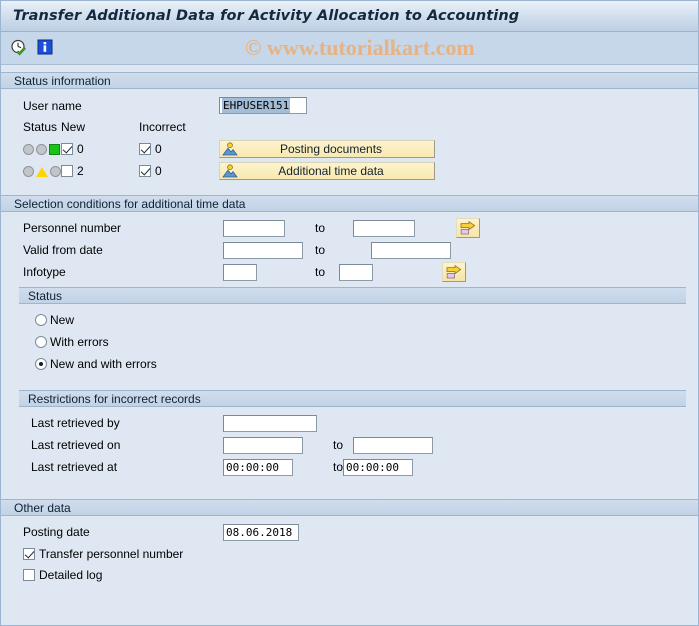 Image resolution: width=699 pixels, height=626 pixels. What do you see at coordinates (80, 149) in the screenshot?
I see `new-count-green: 0` at bounding box center [80, 149].